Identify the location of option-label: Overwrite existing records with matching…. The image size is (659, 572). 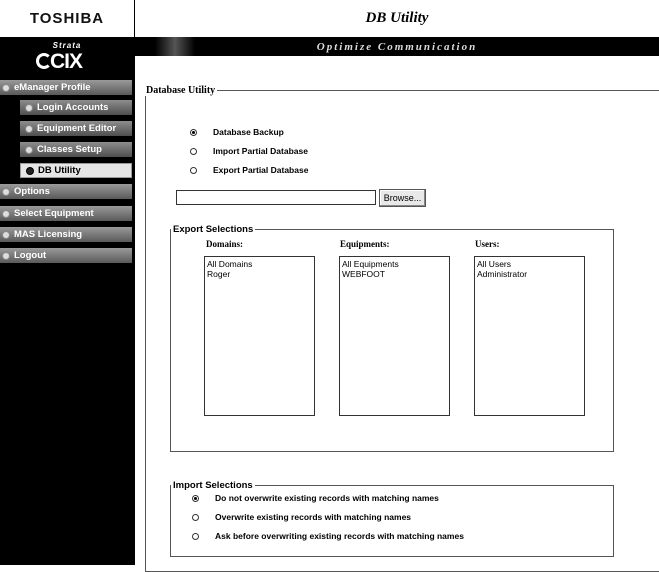
(313, 517).